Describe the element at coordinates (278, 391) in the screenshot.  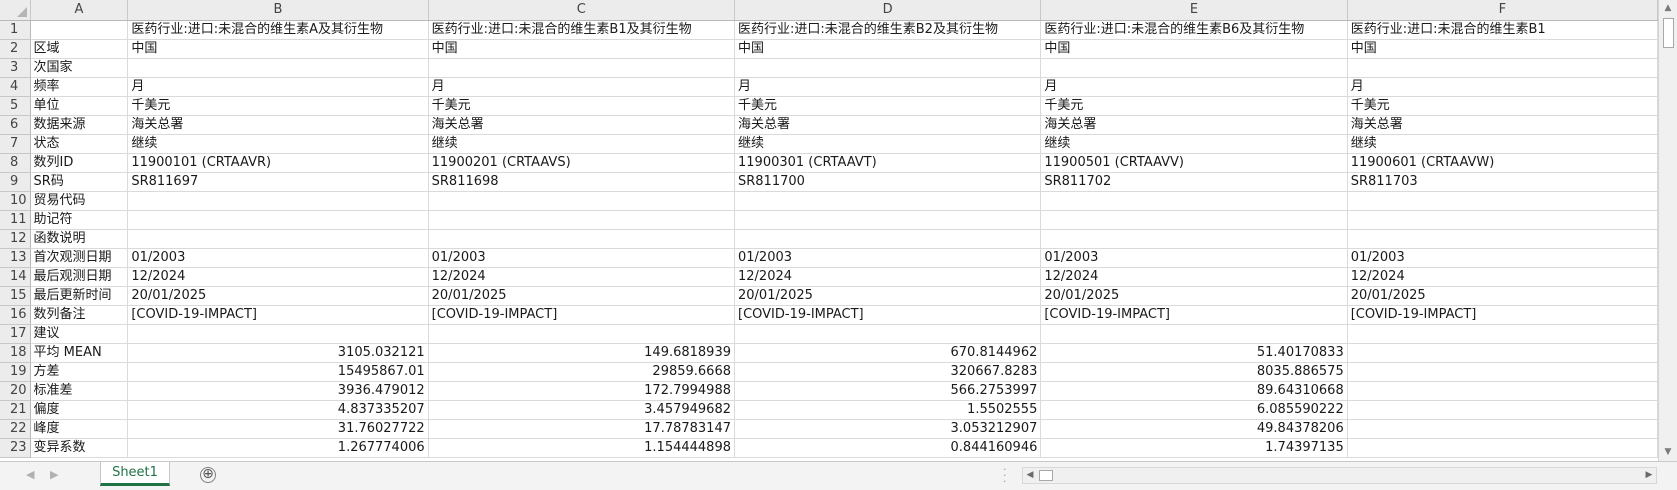
I see `cell: 3936.479012` at that location.